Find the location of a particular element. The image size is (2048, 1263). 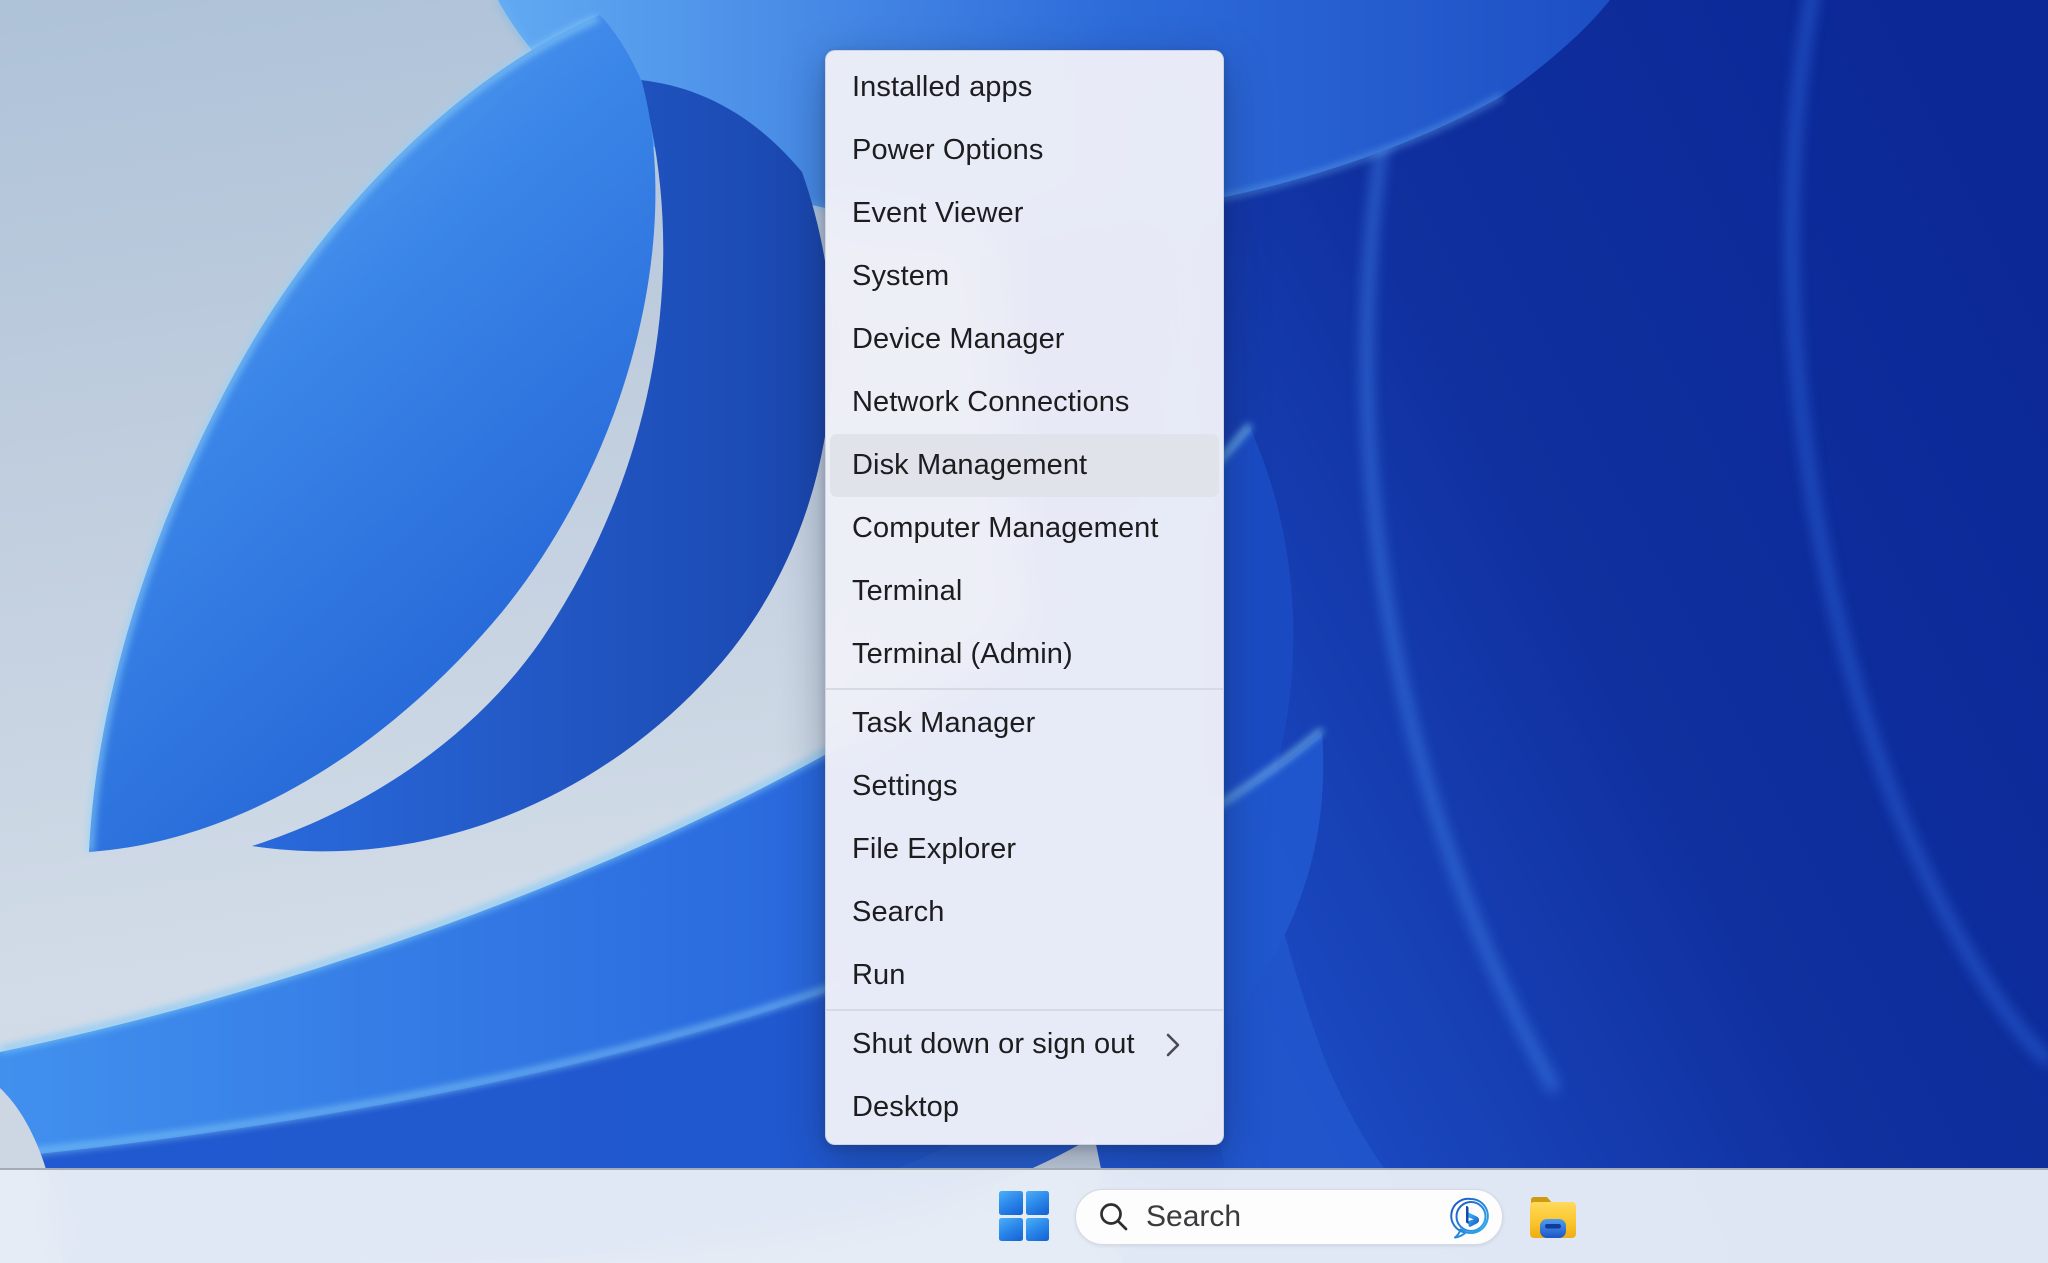

menu-item-settings: Settings is located at coordinates (1024, 786).